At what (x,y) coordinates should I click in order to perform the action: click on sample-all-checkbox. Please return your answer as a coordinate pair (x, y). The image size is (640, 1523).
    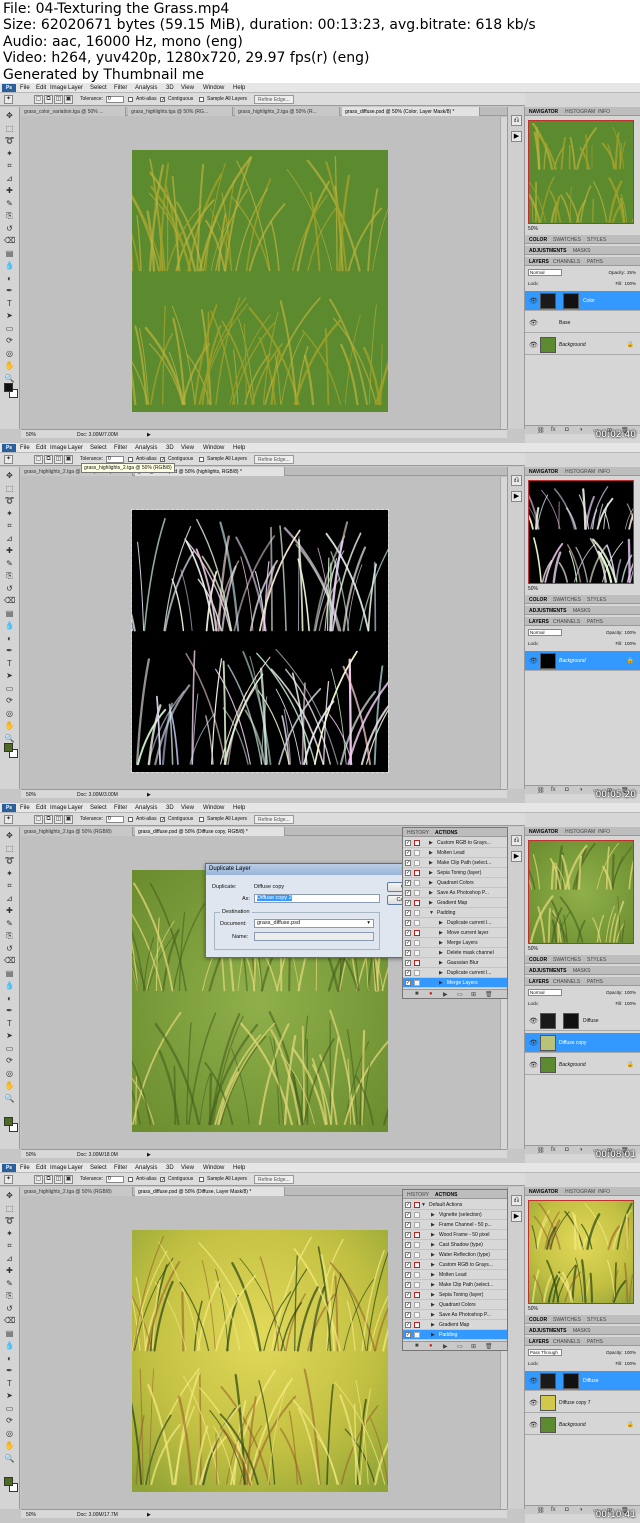
    Looking at the image, I should click on (201, 1179).